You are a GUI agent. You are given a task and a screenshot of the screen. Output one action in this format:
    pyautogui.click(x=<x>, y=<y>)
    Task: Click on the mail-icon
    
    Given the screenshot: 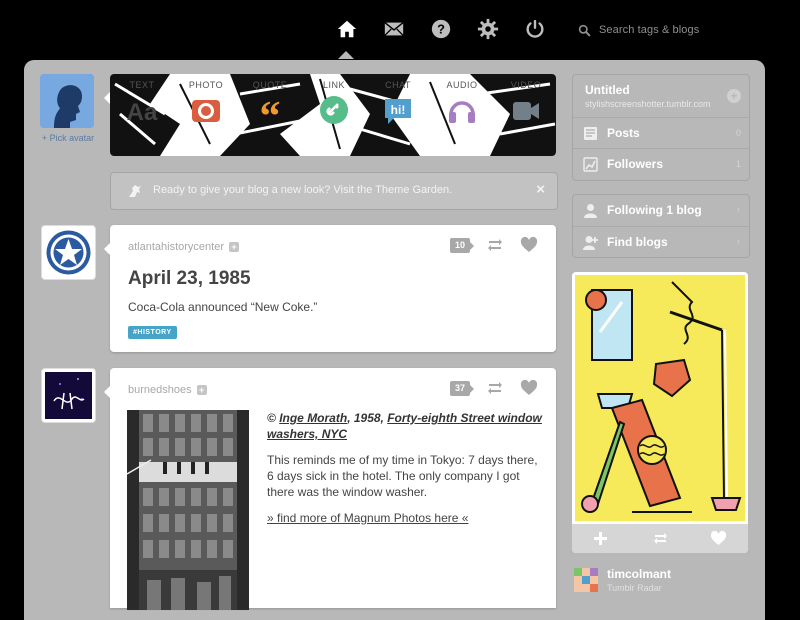 What is the action you would take?
    pyautogui.click(x=394, y=29)
    